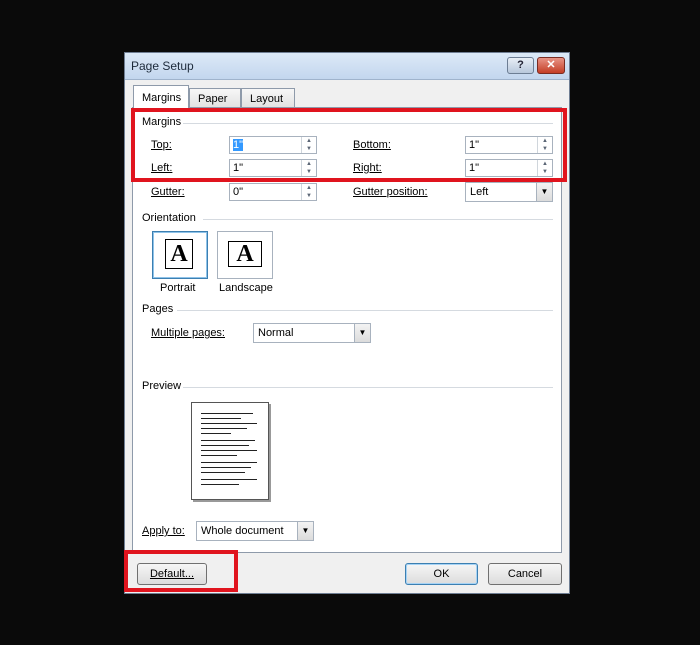 The image size is (700, 645). Describe the element at coordinates (525, 574) in the screenshot. I see `cancel-button: Cancel` at that location.